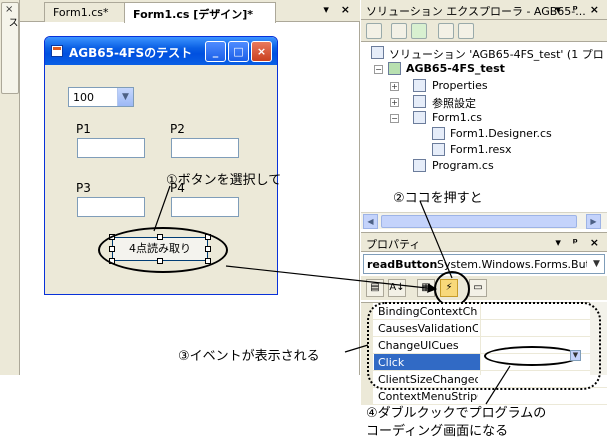 Image resolution: width=607 pixels, height=437 pixels. I want to click on annotation-1: ①ボタンを選択して, so click(224, 180).